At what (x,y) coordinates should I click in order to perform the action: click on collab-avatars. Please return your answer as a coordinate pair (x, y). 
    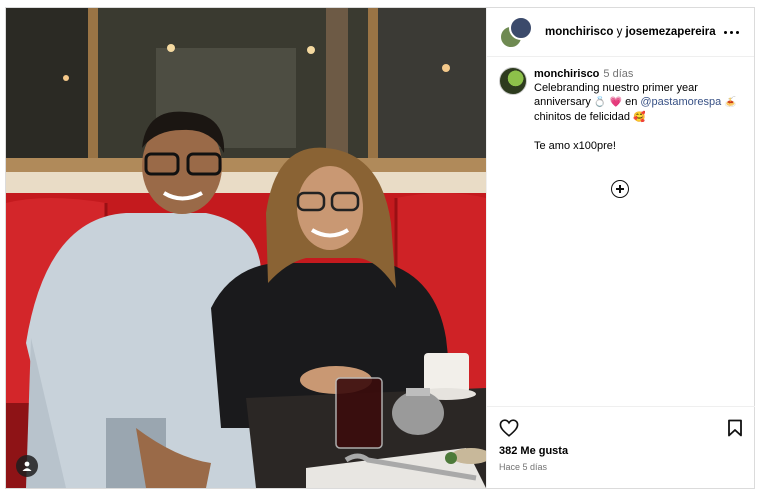
    Looking at the image, I should click on (516, 32).